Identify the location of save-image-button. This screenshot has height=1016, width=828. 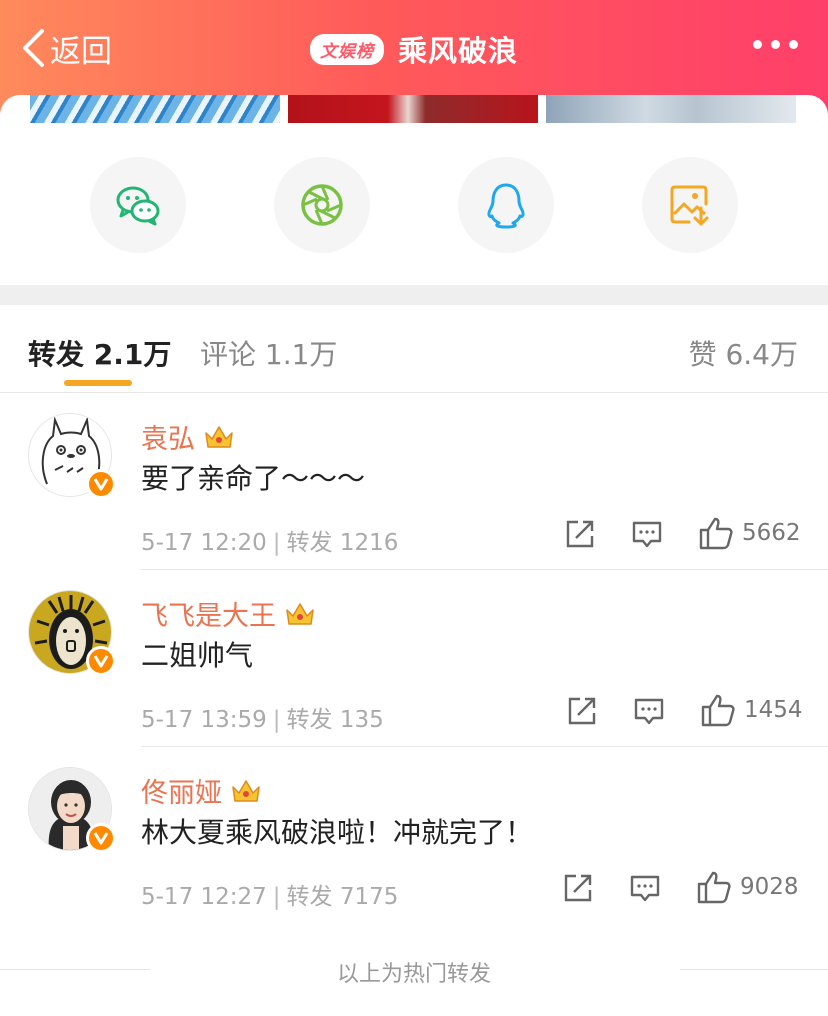
(690, 205).